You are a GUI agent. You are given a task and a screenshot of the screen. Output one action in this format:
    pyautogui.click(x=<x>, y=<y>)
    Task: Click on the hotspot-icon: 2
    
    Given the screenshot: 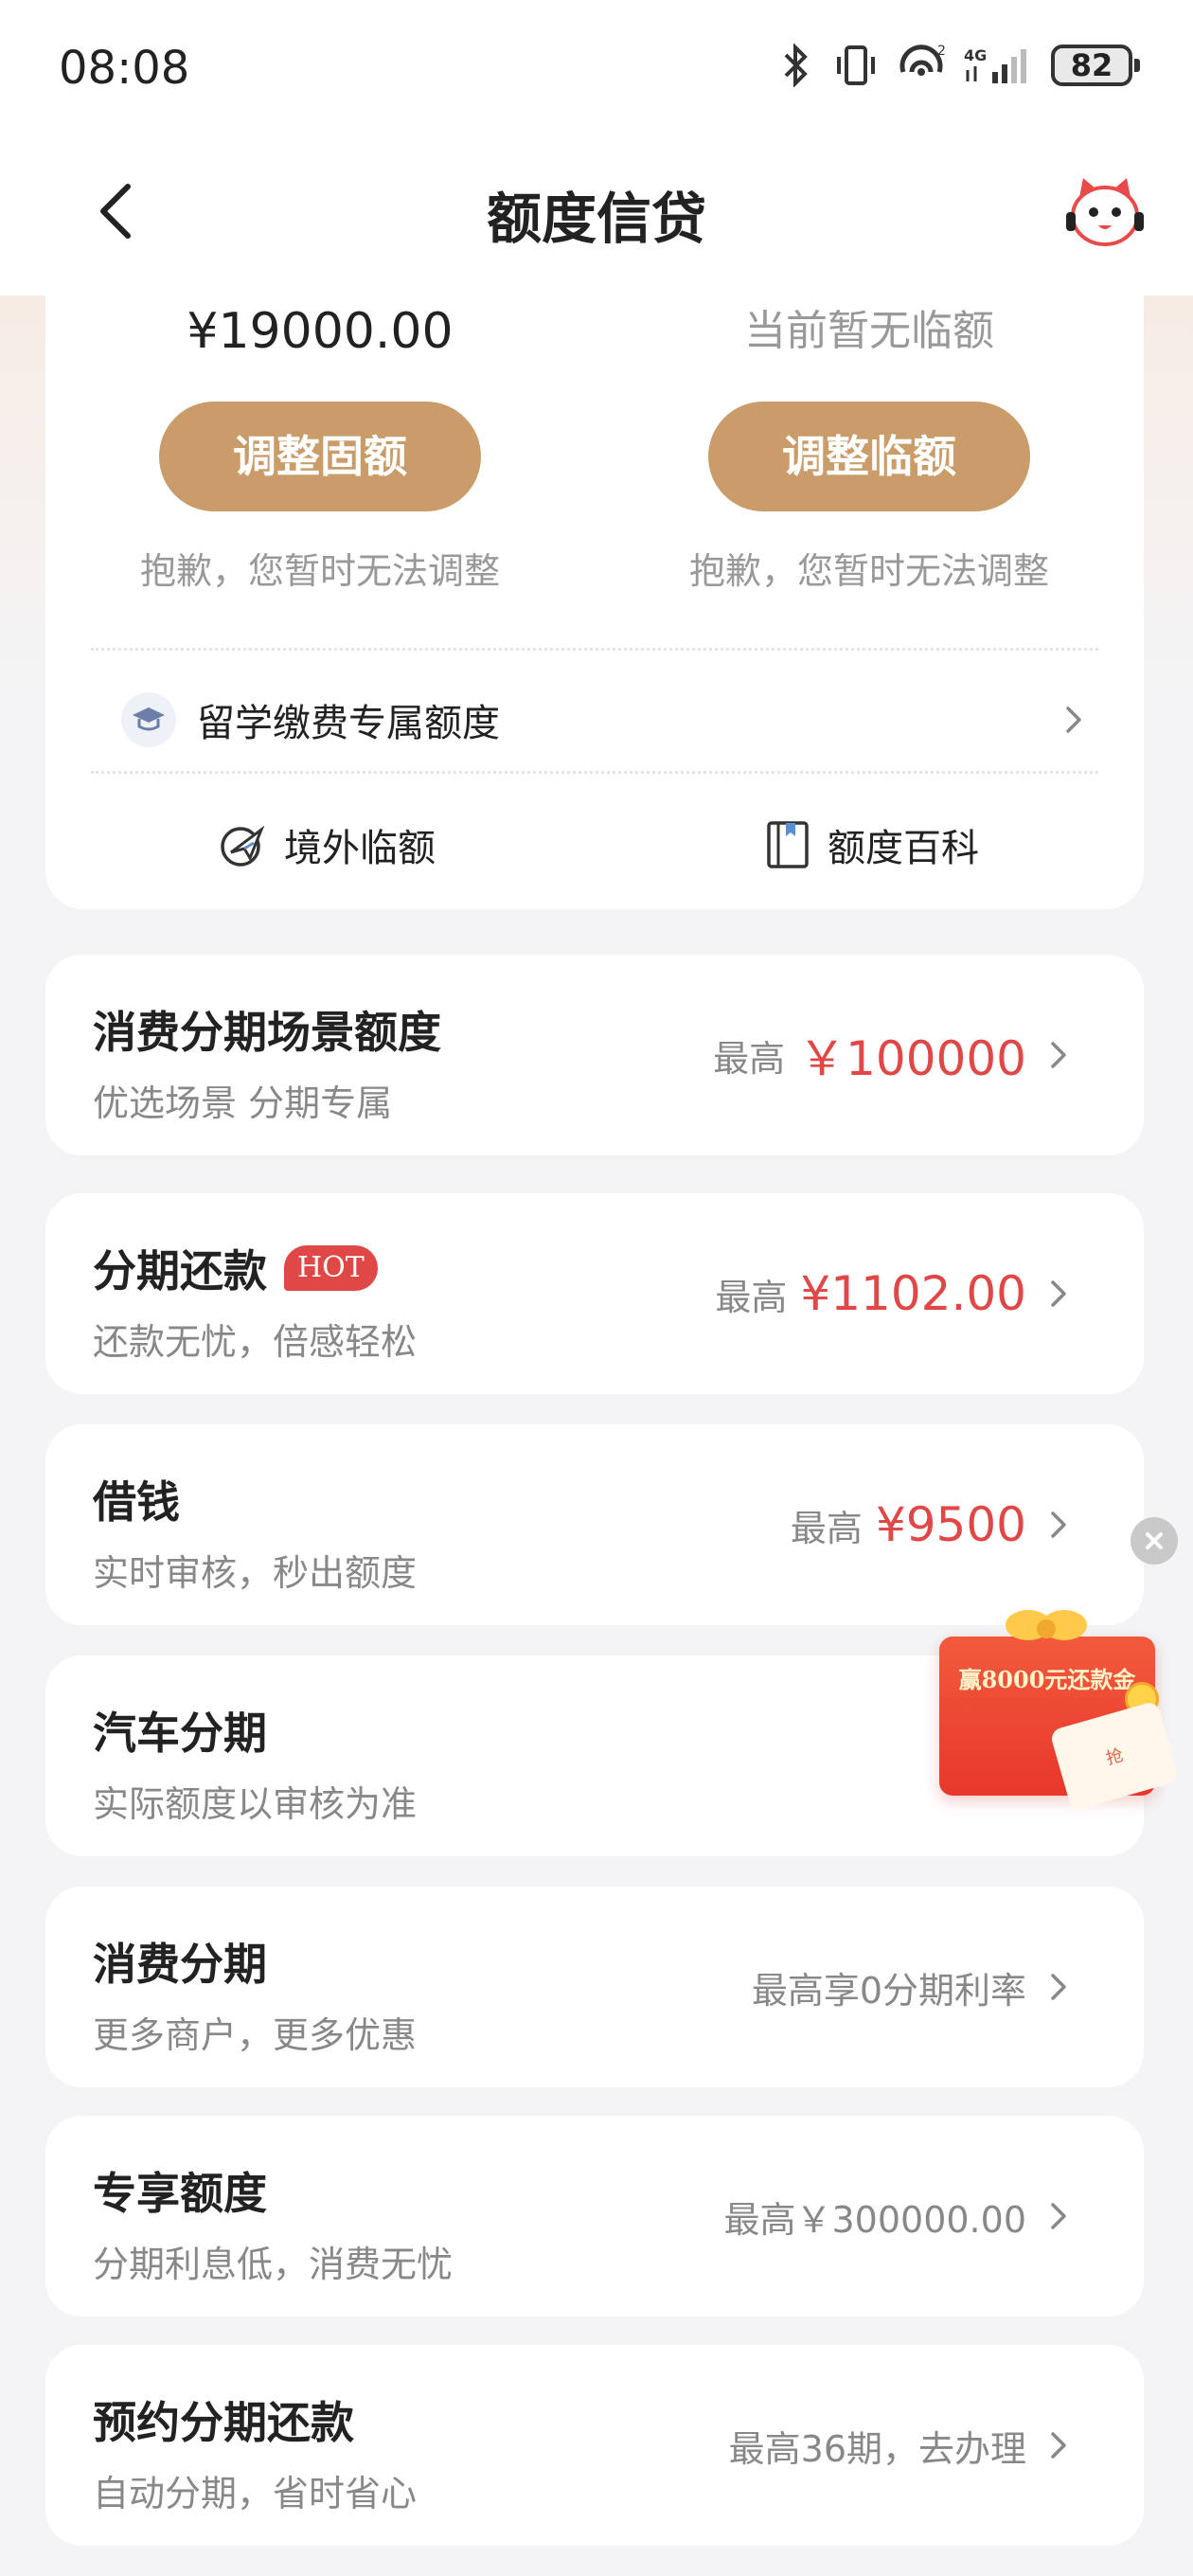 What is the action you would take?
    pyautogui.click(x=921, y=65)
    